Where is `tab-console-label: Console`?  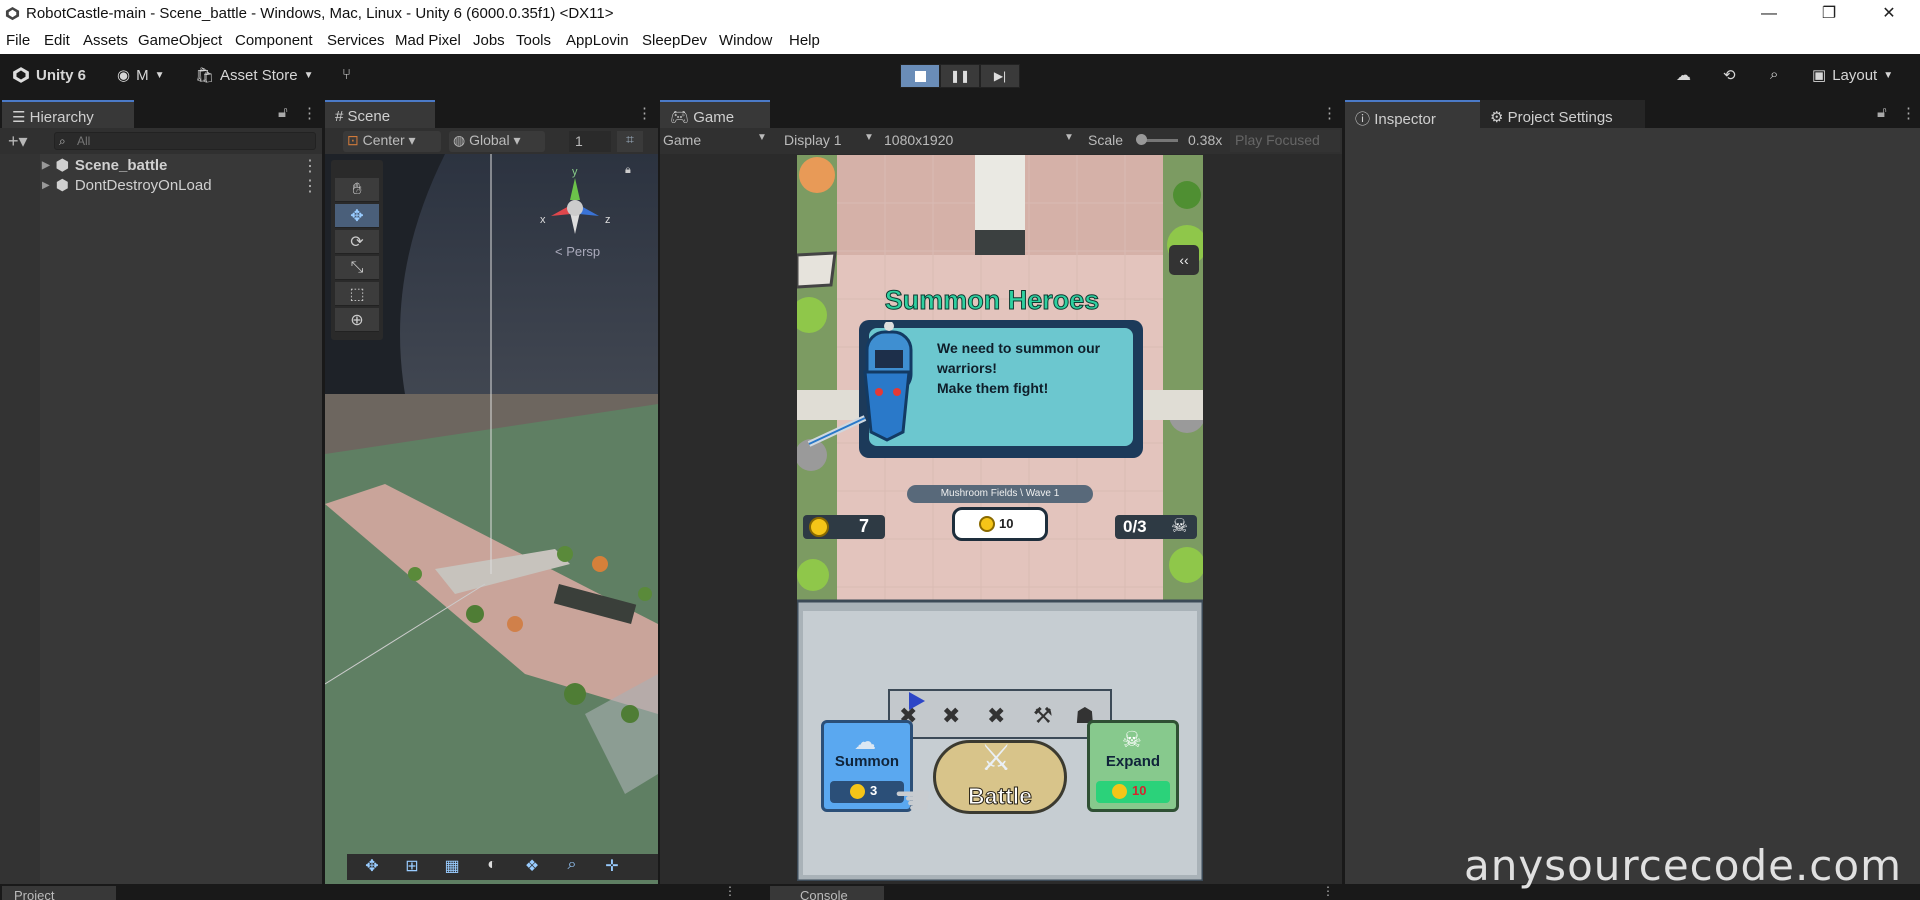
tab-console-label: Console is located at coordinates (824, 894).